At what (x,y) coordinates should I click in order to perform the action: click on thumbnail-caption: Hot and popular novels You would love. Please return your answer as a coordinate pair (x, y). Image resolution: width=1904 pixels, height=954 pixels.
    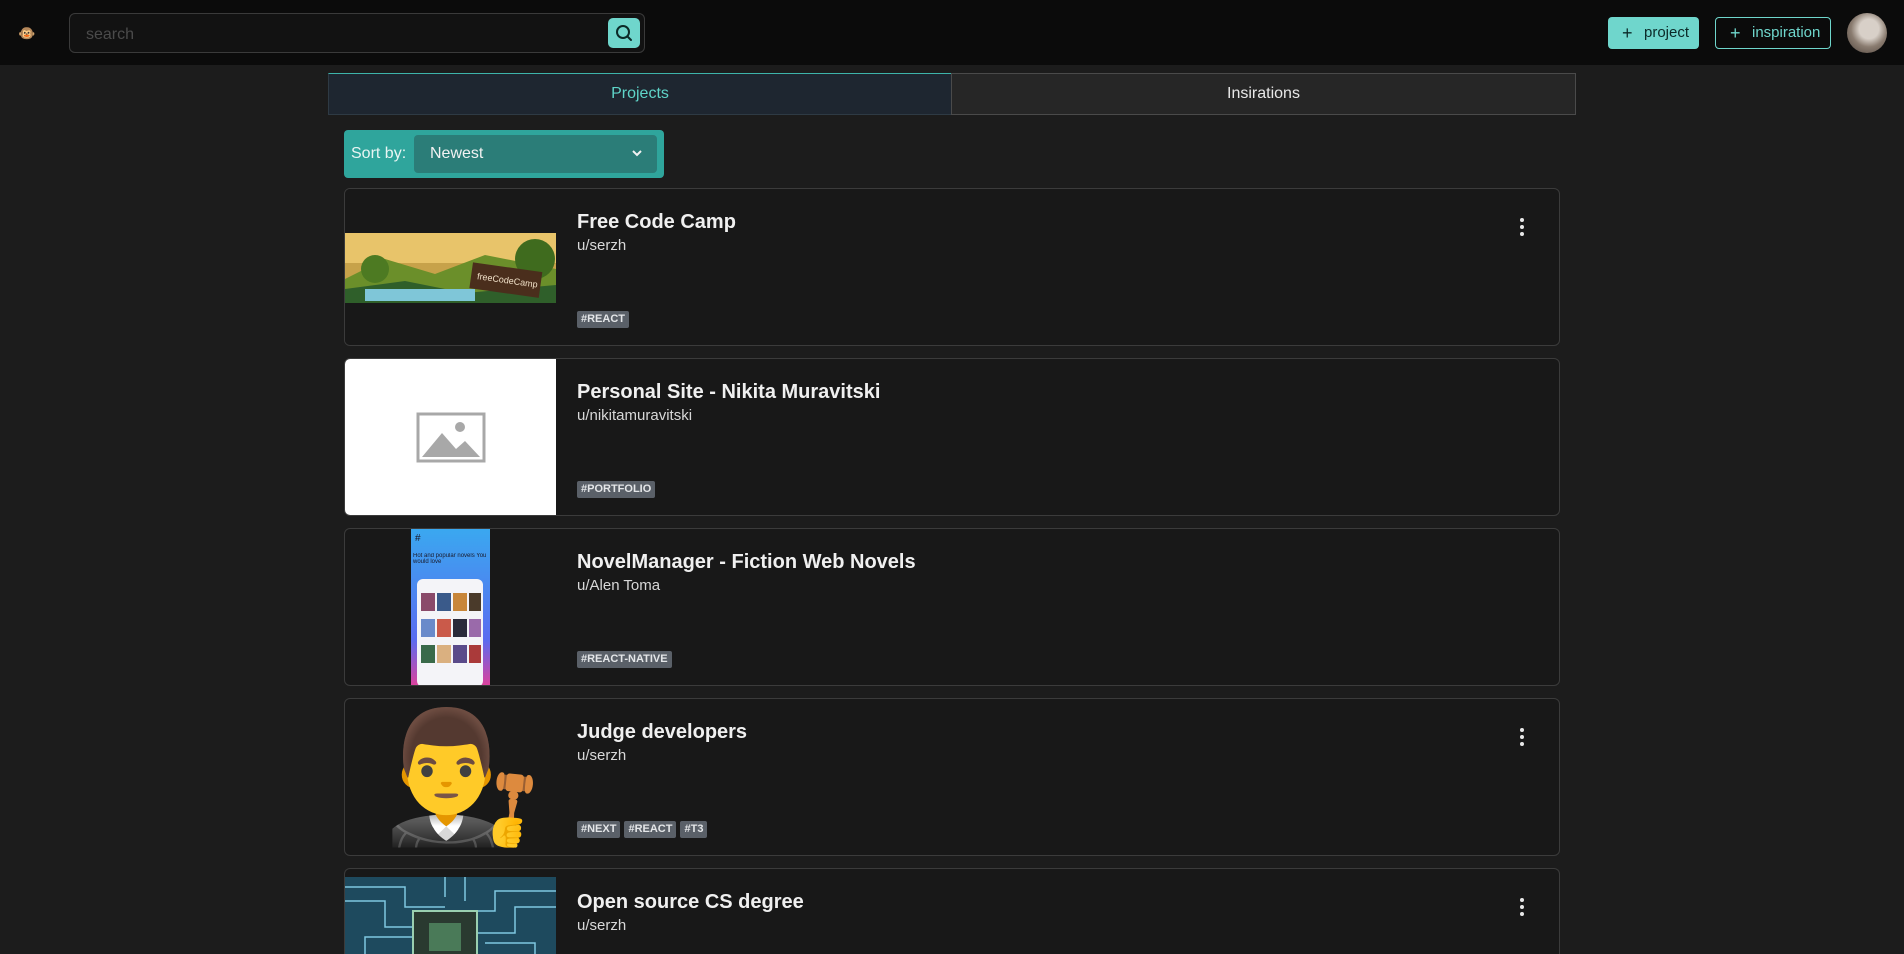
    Looking at the image, I should click on (450, 559).